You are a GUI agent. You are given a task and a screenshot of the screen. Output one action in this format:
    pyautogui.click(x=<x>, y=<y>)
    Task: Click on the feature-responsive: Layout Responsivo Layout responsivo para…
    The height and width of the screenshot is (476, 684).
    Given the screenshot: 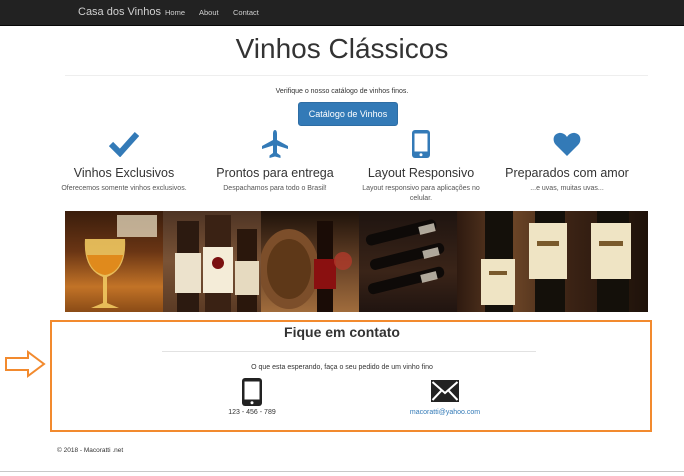 What is the action you would take?
    pyautogui.click(x=421, y=164)
    